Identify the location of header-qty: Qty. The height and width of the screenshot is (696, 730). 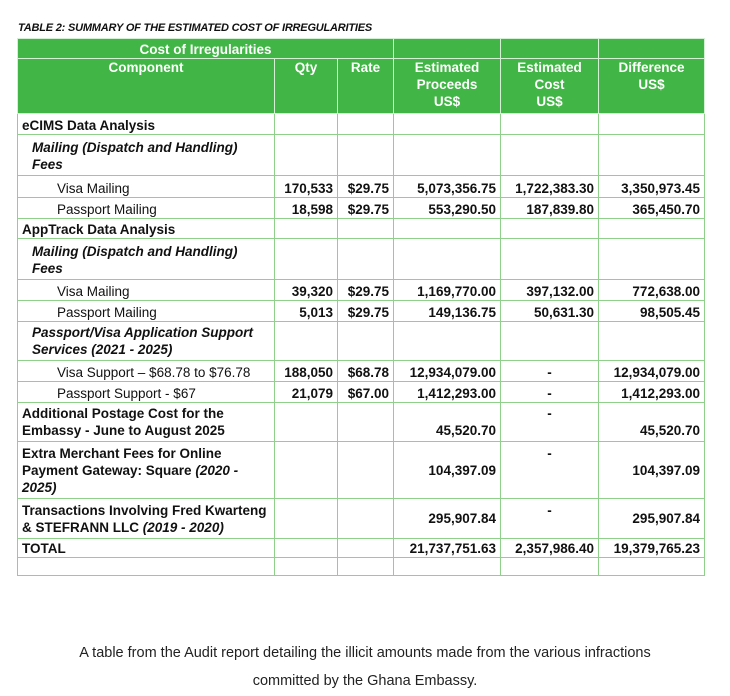
(306, 86).